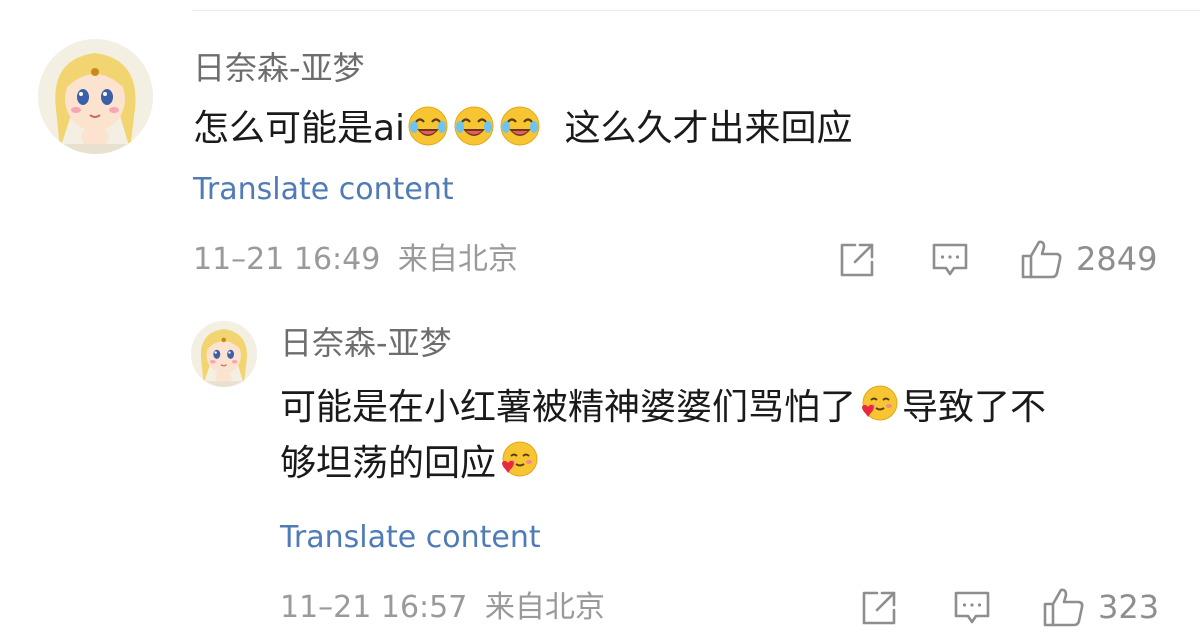 This screenshot has height=643, width=1200. What do you see at coordinates (544, 607) in the screenshot?
I see `reply-location: 来自北京` at bounding box center [544, 607].